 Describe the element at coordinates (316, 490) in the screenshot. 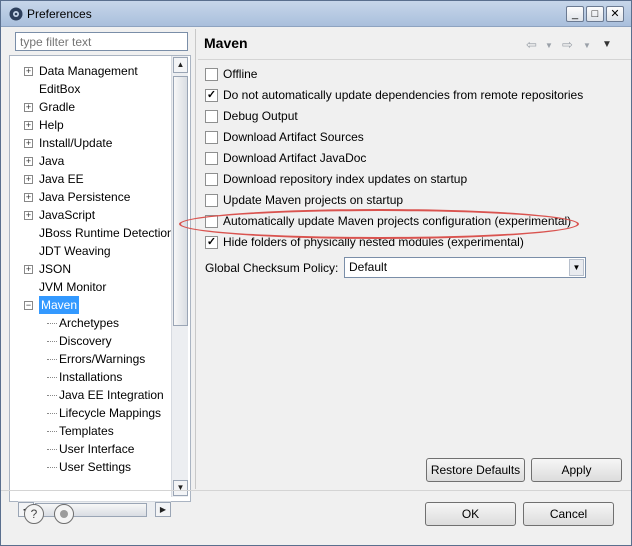

I see `footer-separator` at that location.